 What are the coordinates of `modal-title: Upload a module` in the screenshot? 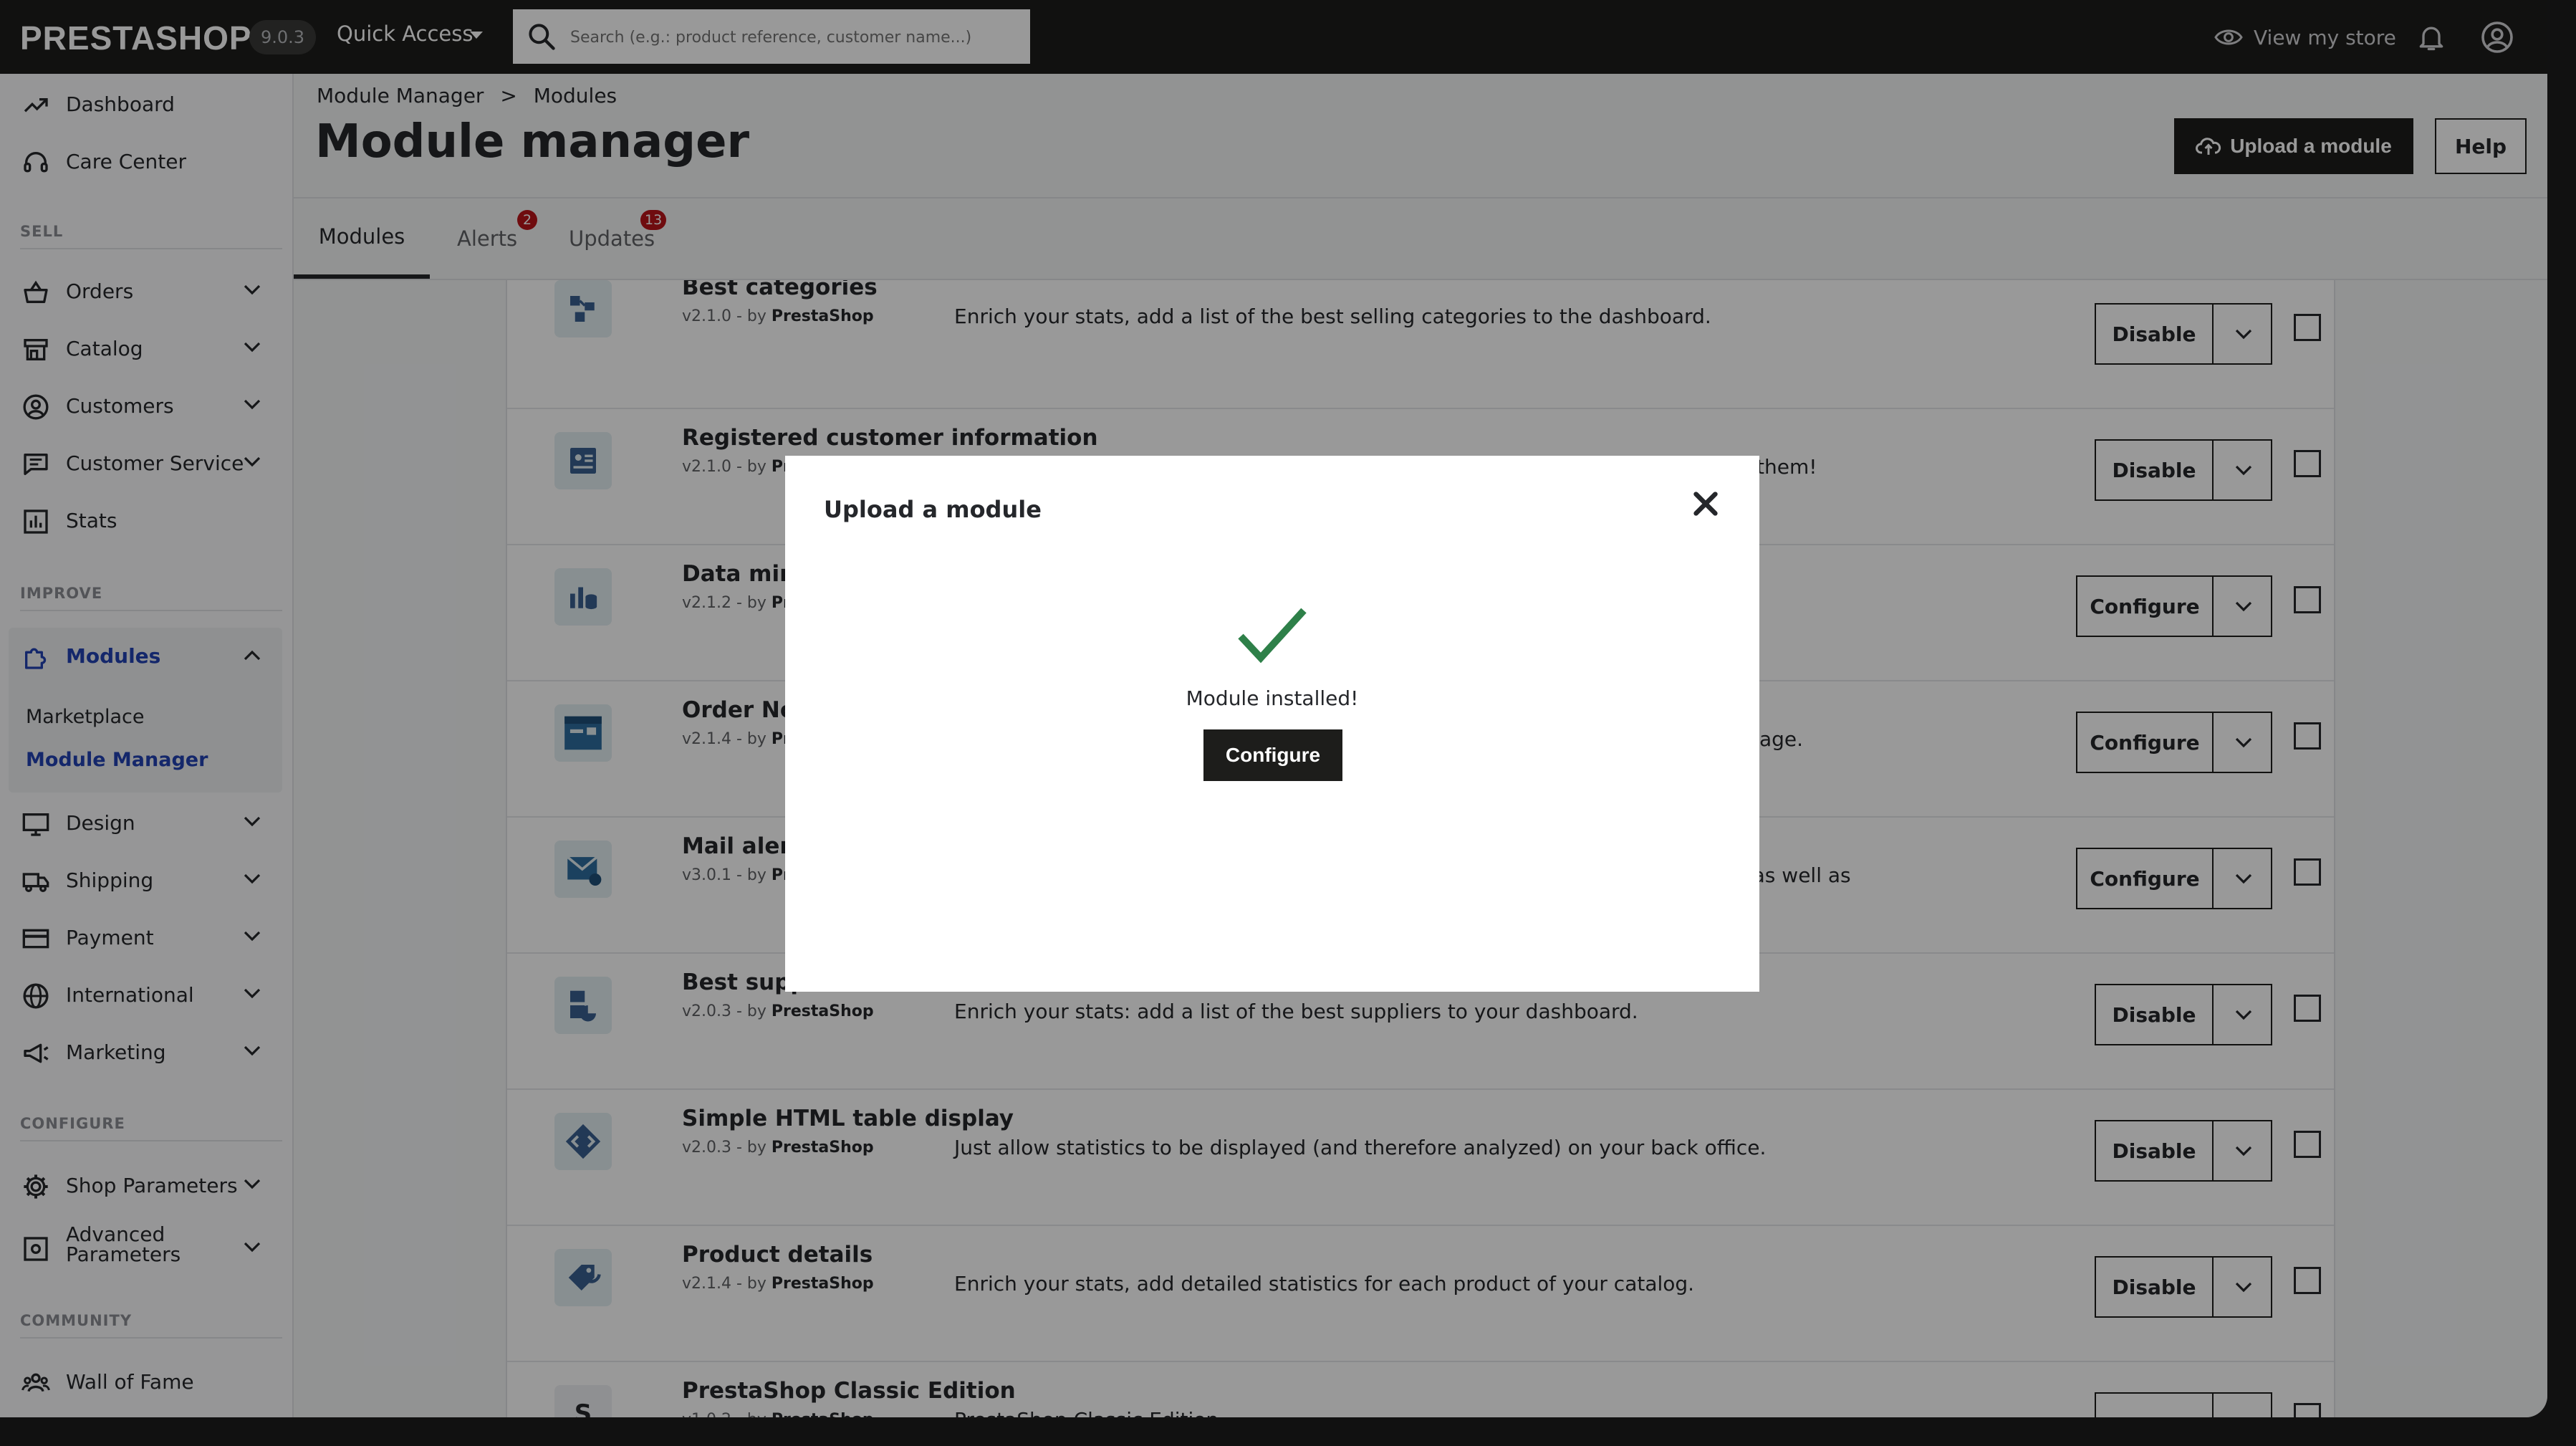 It's located at (933, 509).